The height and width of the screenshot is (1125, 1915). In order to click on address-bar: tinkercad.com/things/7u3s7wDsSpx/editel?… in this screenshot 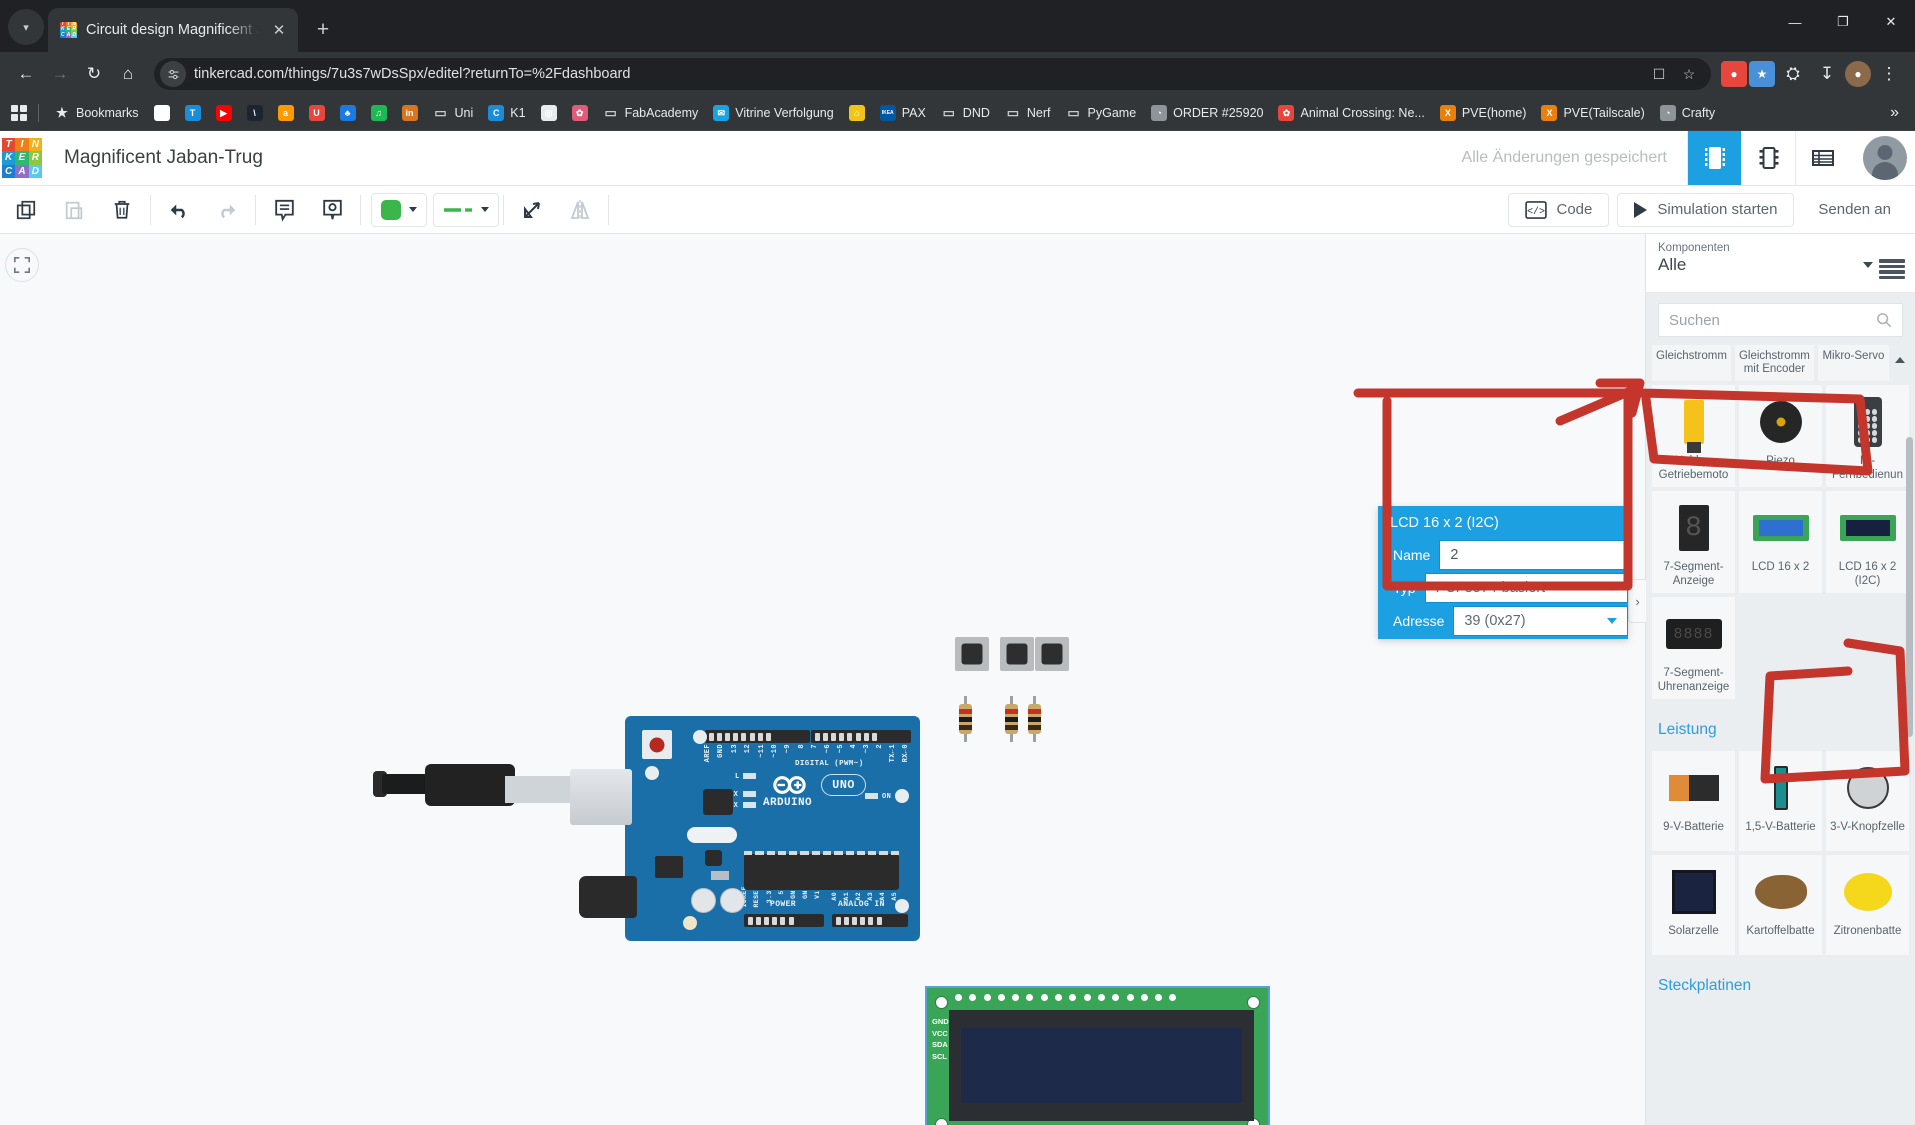, I will do `click(932, 74)`.